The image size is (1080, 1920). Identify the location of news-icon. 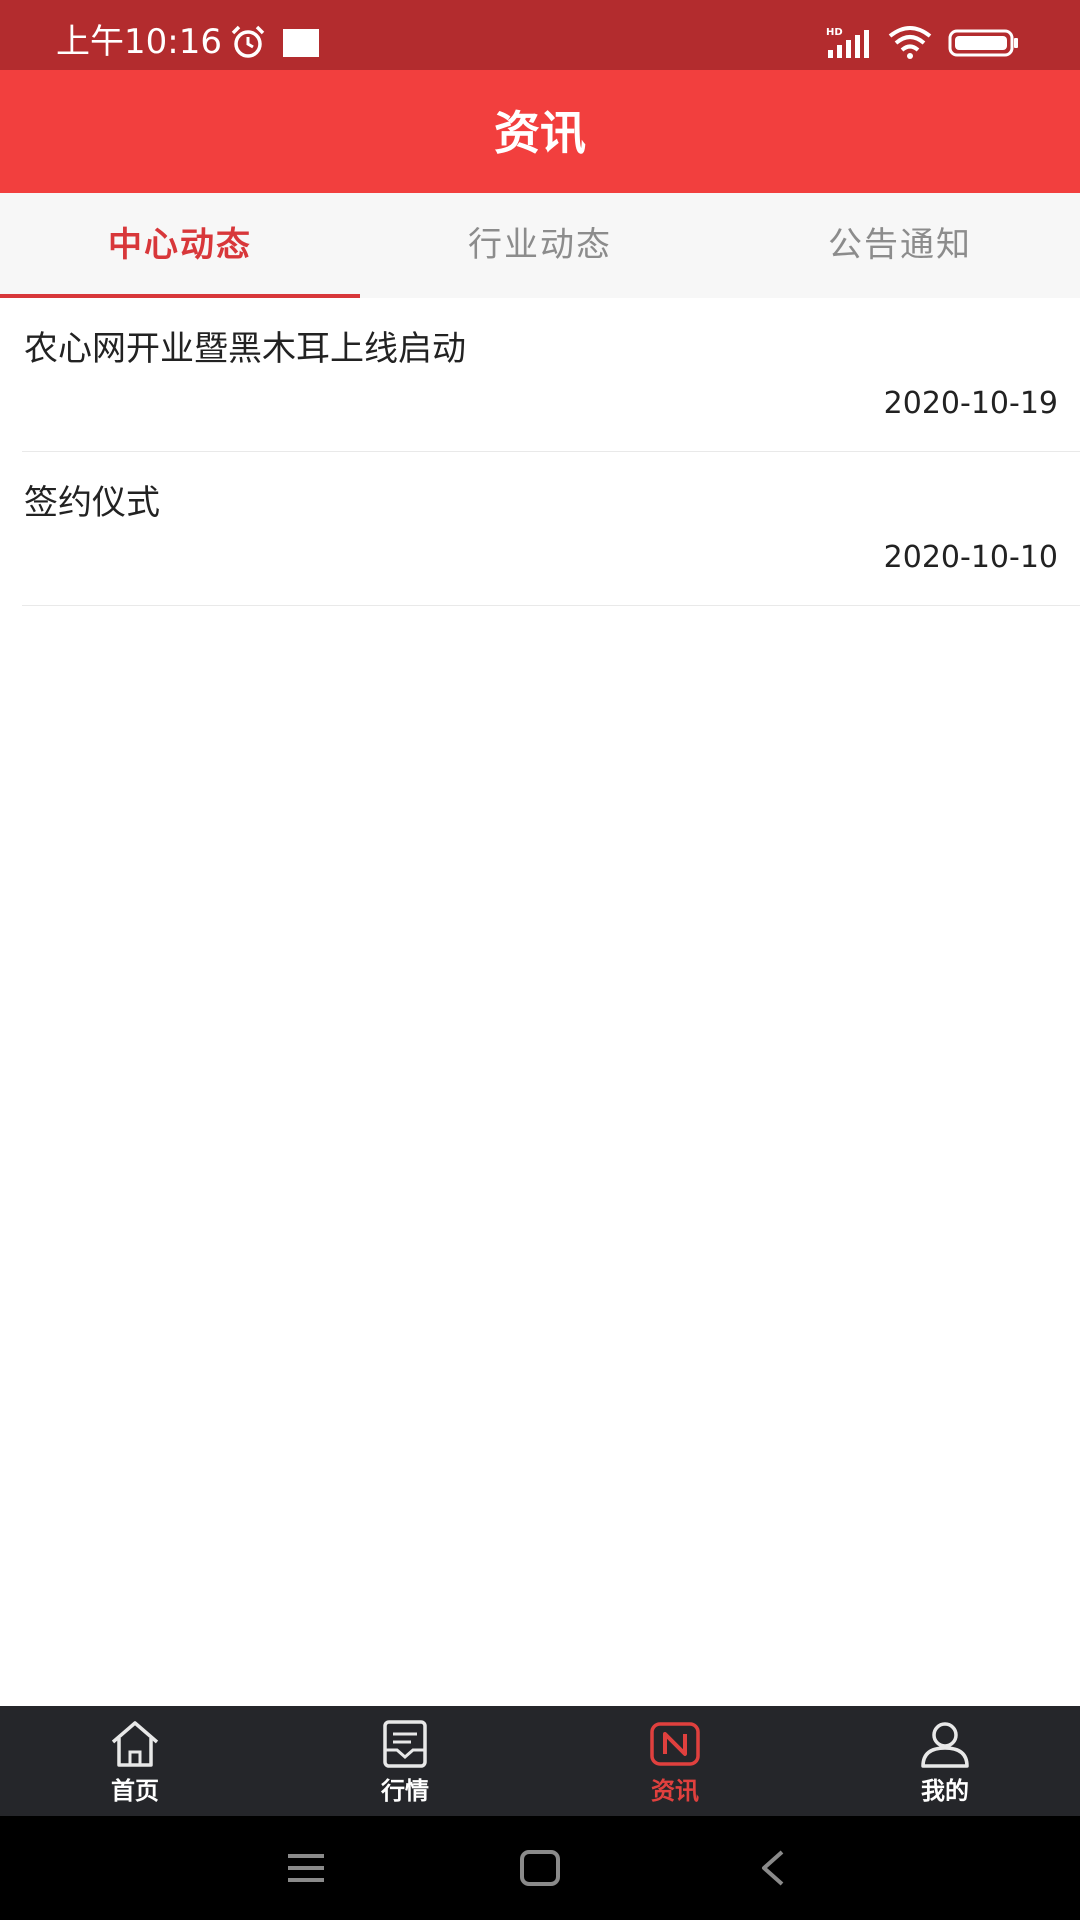
(675, 1744).